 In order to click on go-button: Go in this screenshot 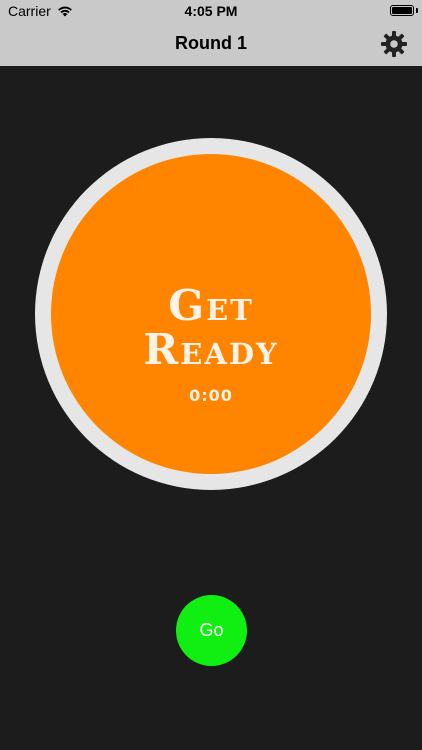, I will do `click(211, 630)`.